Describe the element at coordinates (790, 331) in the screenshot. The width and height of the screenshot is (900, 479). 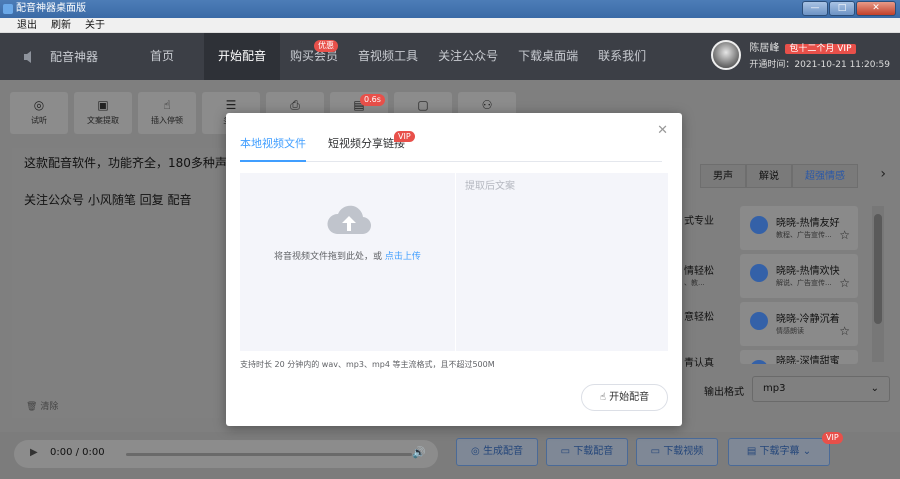
I see `voice-desc: 情感朗读` at that location.